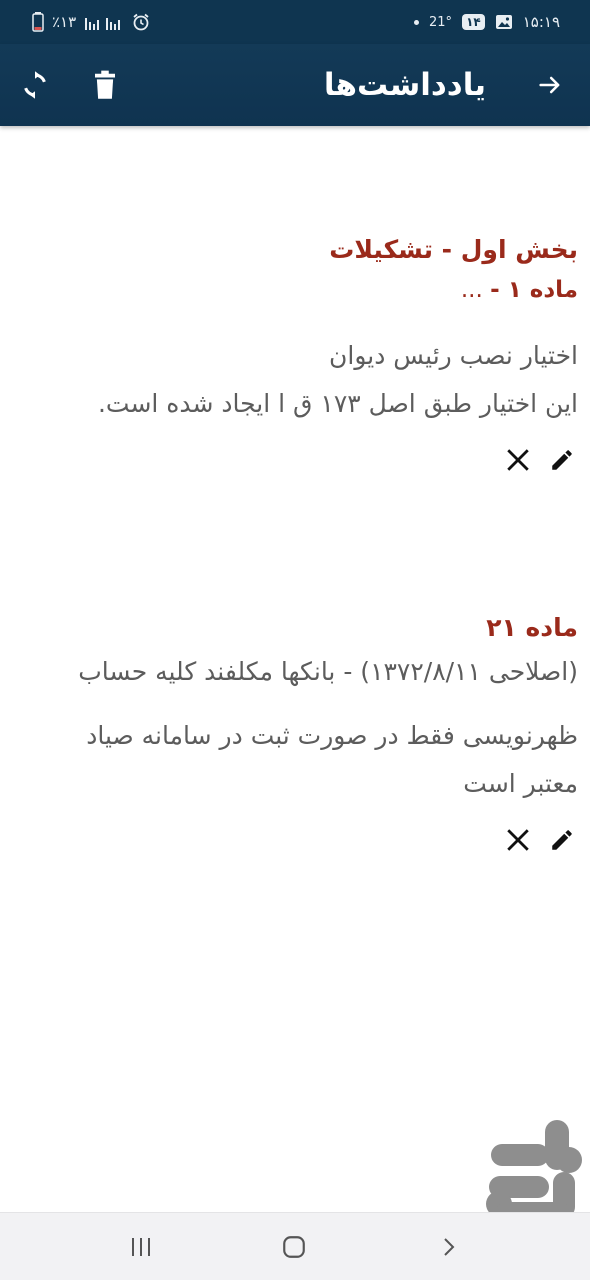  I want to click on battery-percent: ٪۱۳, so click(64, 22).